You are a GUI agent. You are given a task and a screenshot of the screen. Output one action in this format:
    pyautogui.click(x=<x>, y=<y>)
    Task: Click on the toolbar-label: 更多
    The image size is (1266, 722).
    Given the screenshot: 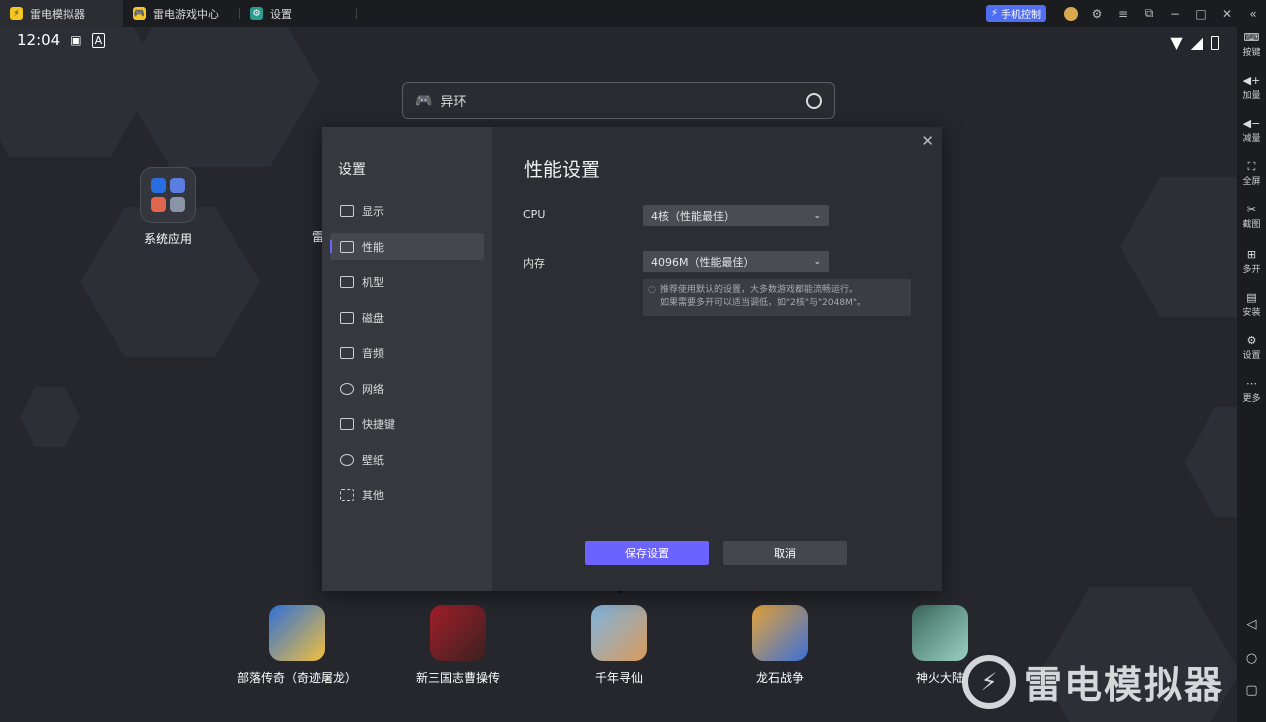 What is the action you would take?
    pyautogui.click(x=1251, y=399)
    